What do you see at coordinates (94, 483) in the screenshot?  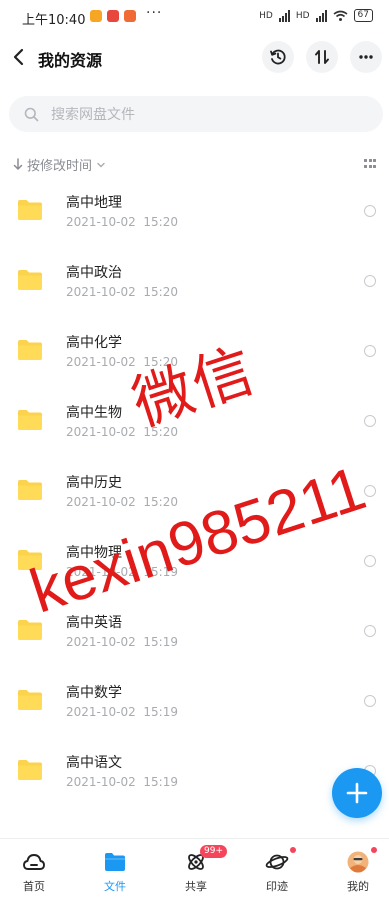 I see `file-name: 高中历史` at bounding box center [94, 483].